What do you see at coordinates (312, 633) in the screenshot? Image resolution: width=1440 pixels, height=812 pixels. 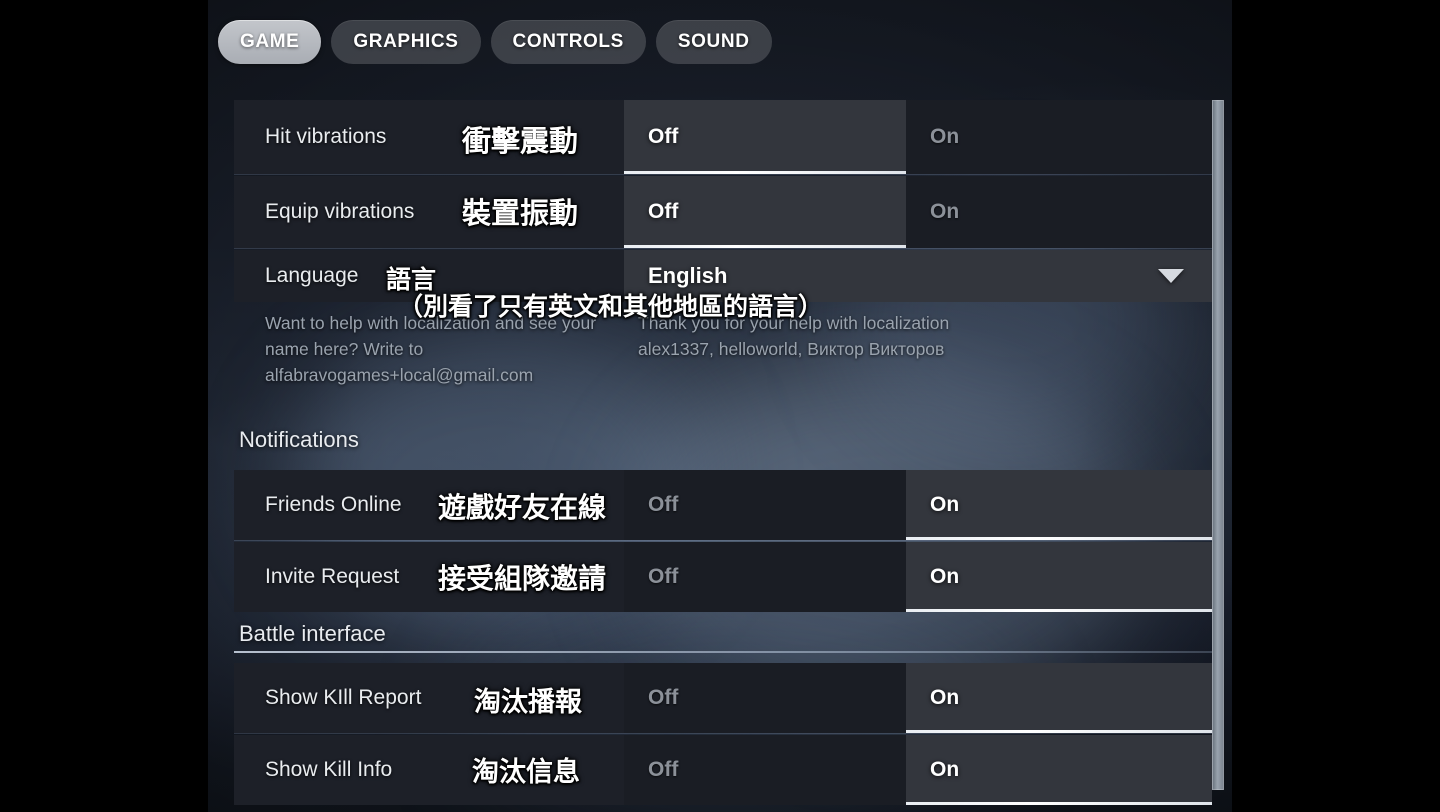 I see `section-title-battle-interface: Battle interface` at bounding box center [312, 633].